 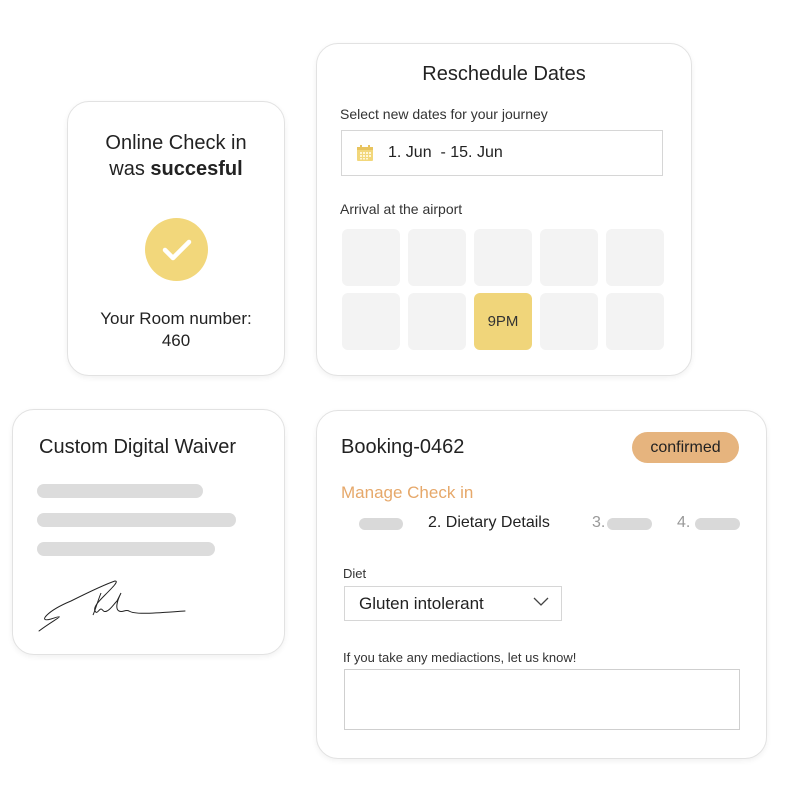 What do you see at coordinates (403, 447) in the screenshot?
I see `booking-id: Booking-0462` at bounding box center [403, 447].